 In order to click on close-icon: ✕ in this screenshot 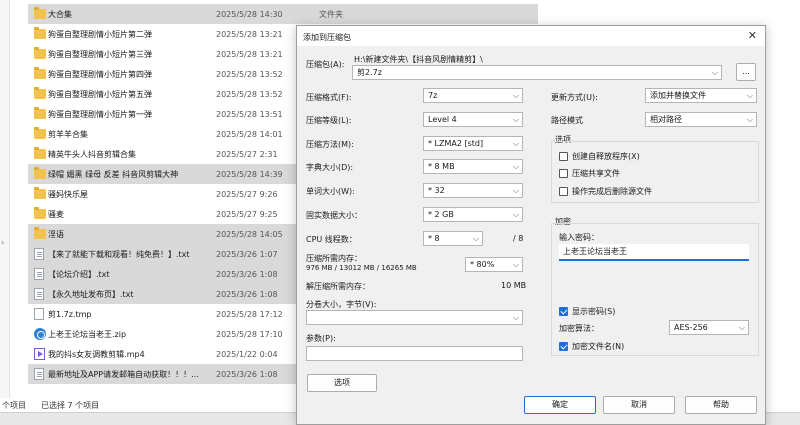, I will do `click(752, 35)`.